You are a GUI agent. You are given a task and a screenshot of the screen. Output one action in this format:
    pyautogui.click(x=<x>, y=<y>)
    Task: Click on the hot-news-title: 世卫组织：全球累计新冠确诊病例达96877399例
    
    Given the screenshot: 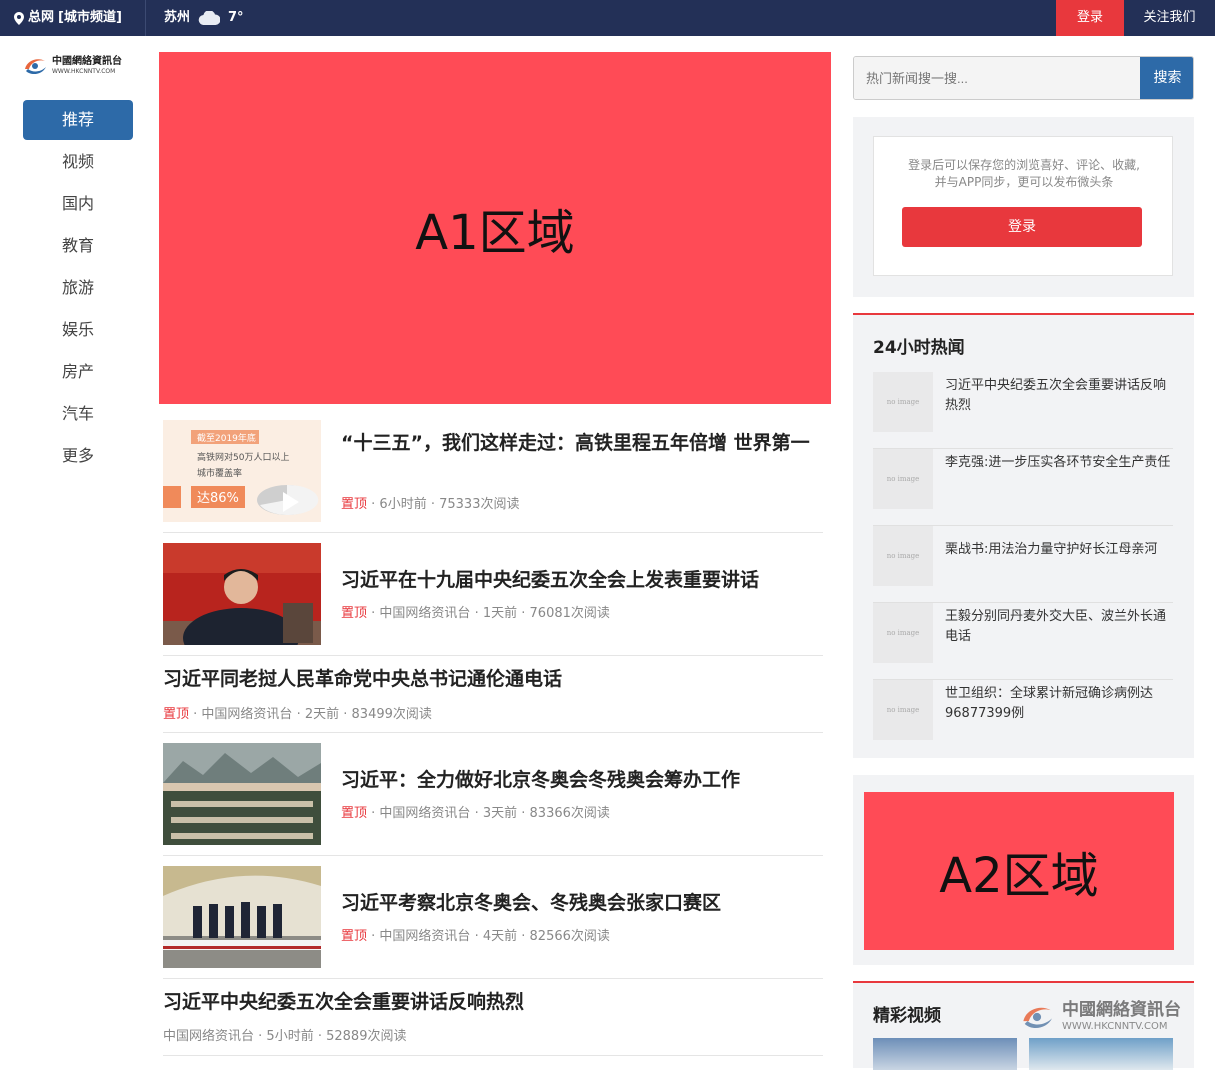 What is the action you would take?
    pyautogui.click(x=1059, y=704)
    